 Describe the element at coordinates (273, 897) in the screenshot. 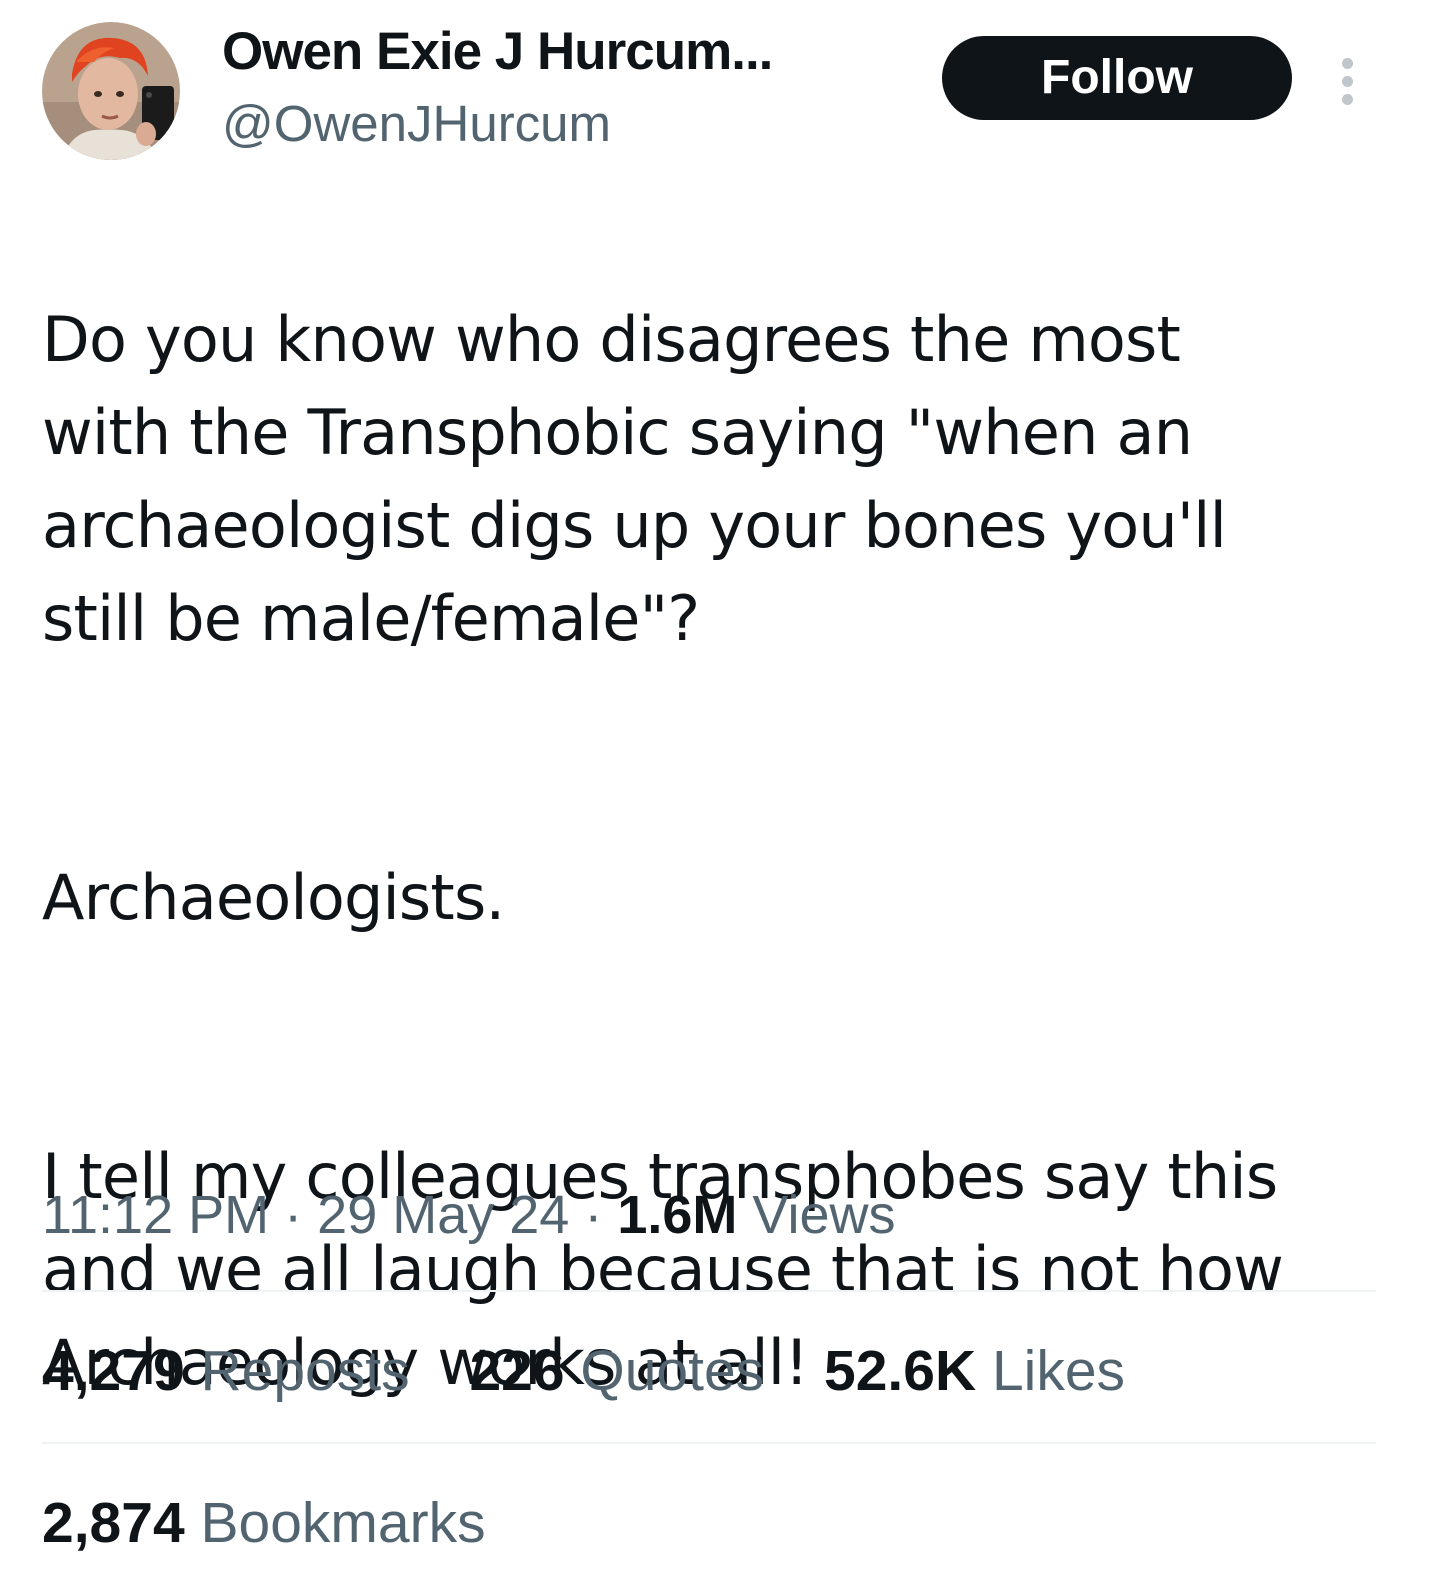

I see `tweet-paragraph-2: Archaeologists.` at that location.